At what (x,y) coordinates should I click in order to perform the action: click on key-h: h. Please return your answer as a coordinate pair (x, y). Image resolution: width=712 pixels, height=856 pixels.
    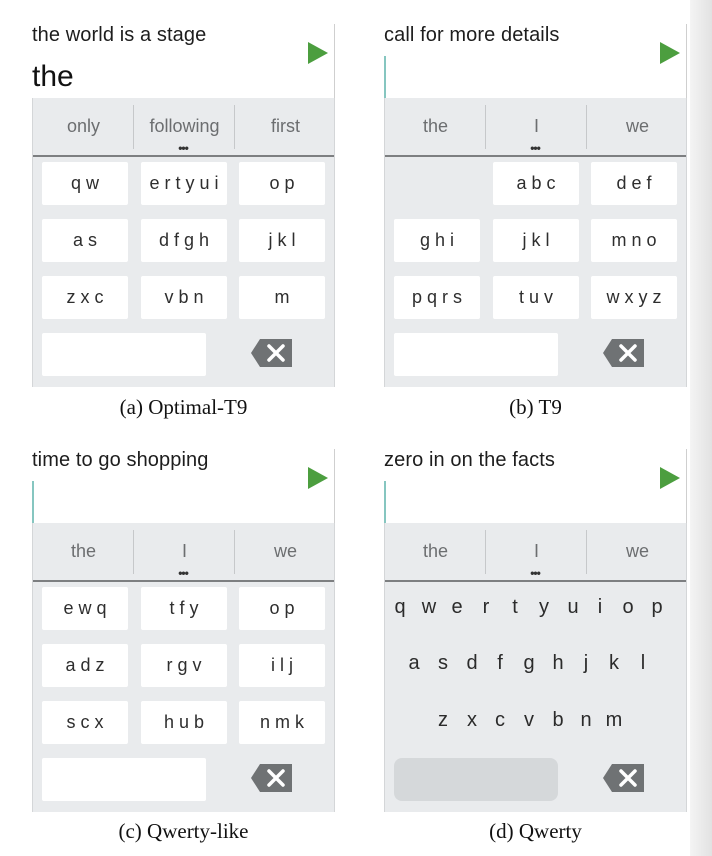
    Looking at the image, I should click on (558, 663).